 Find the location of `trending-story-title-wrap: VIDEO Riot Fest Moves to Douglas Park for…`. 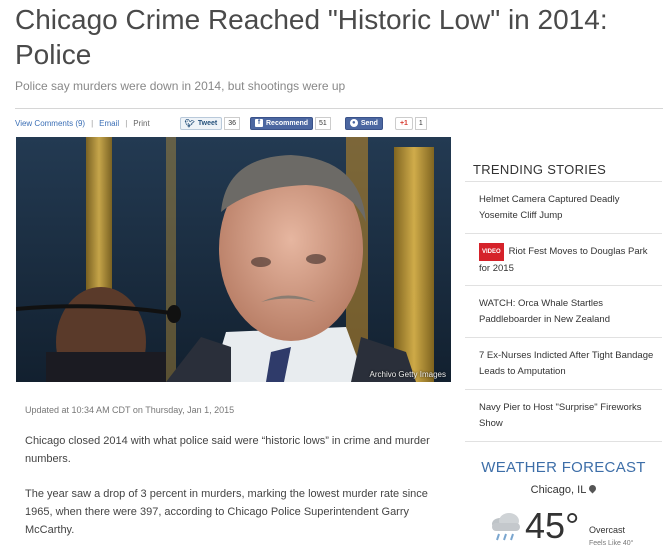

trending-story-title-wrap: VIDEO Riot Fest Moves to Douglas Park for… is located at coordinates (567, 259).